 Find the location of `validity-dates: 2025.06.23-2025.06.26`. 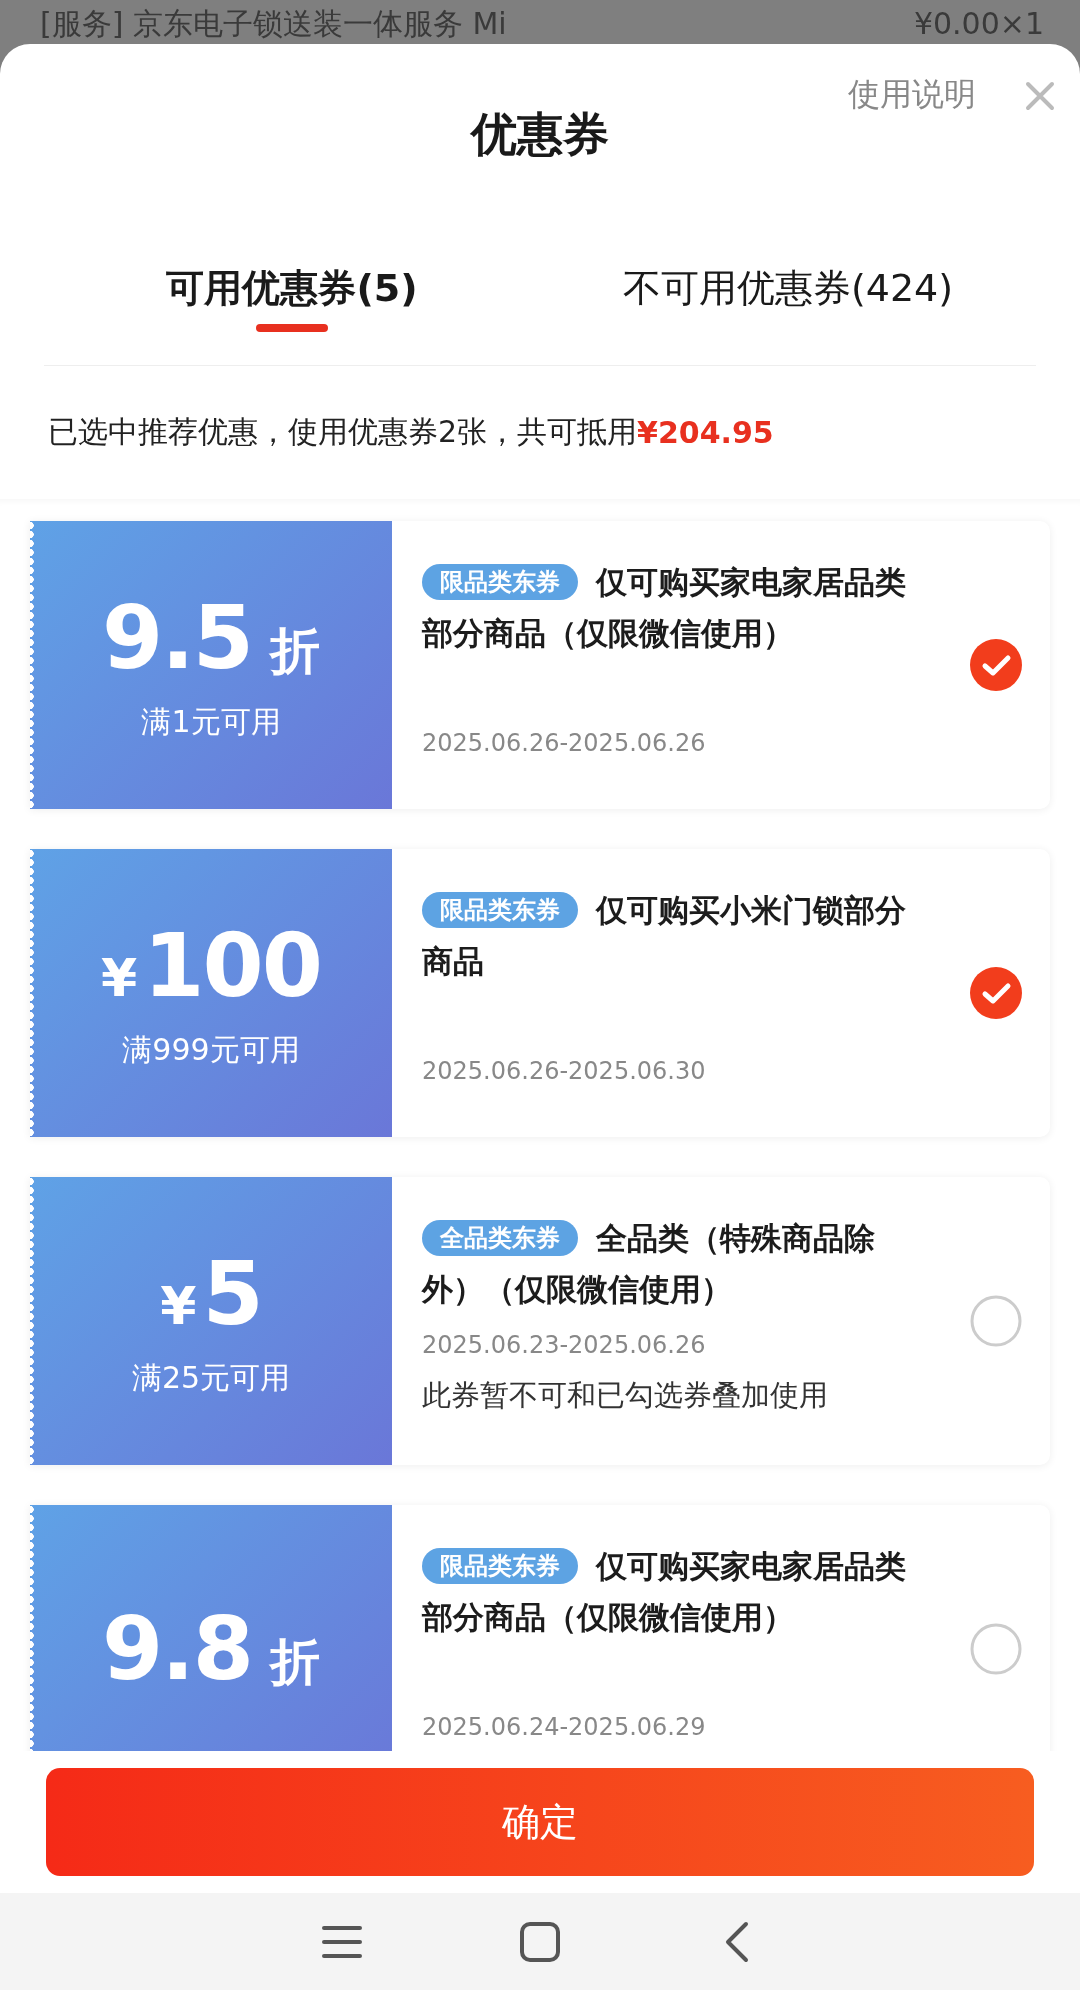

validity-dates: 2025.06.23-2025.06.26 is located at coordinates (564, 1345).